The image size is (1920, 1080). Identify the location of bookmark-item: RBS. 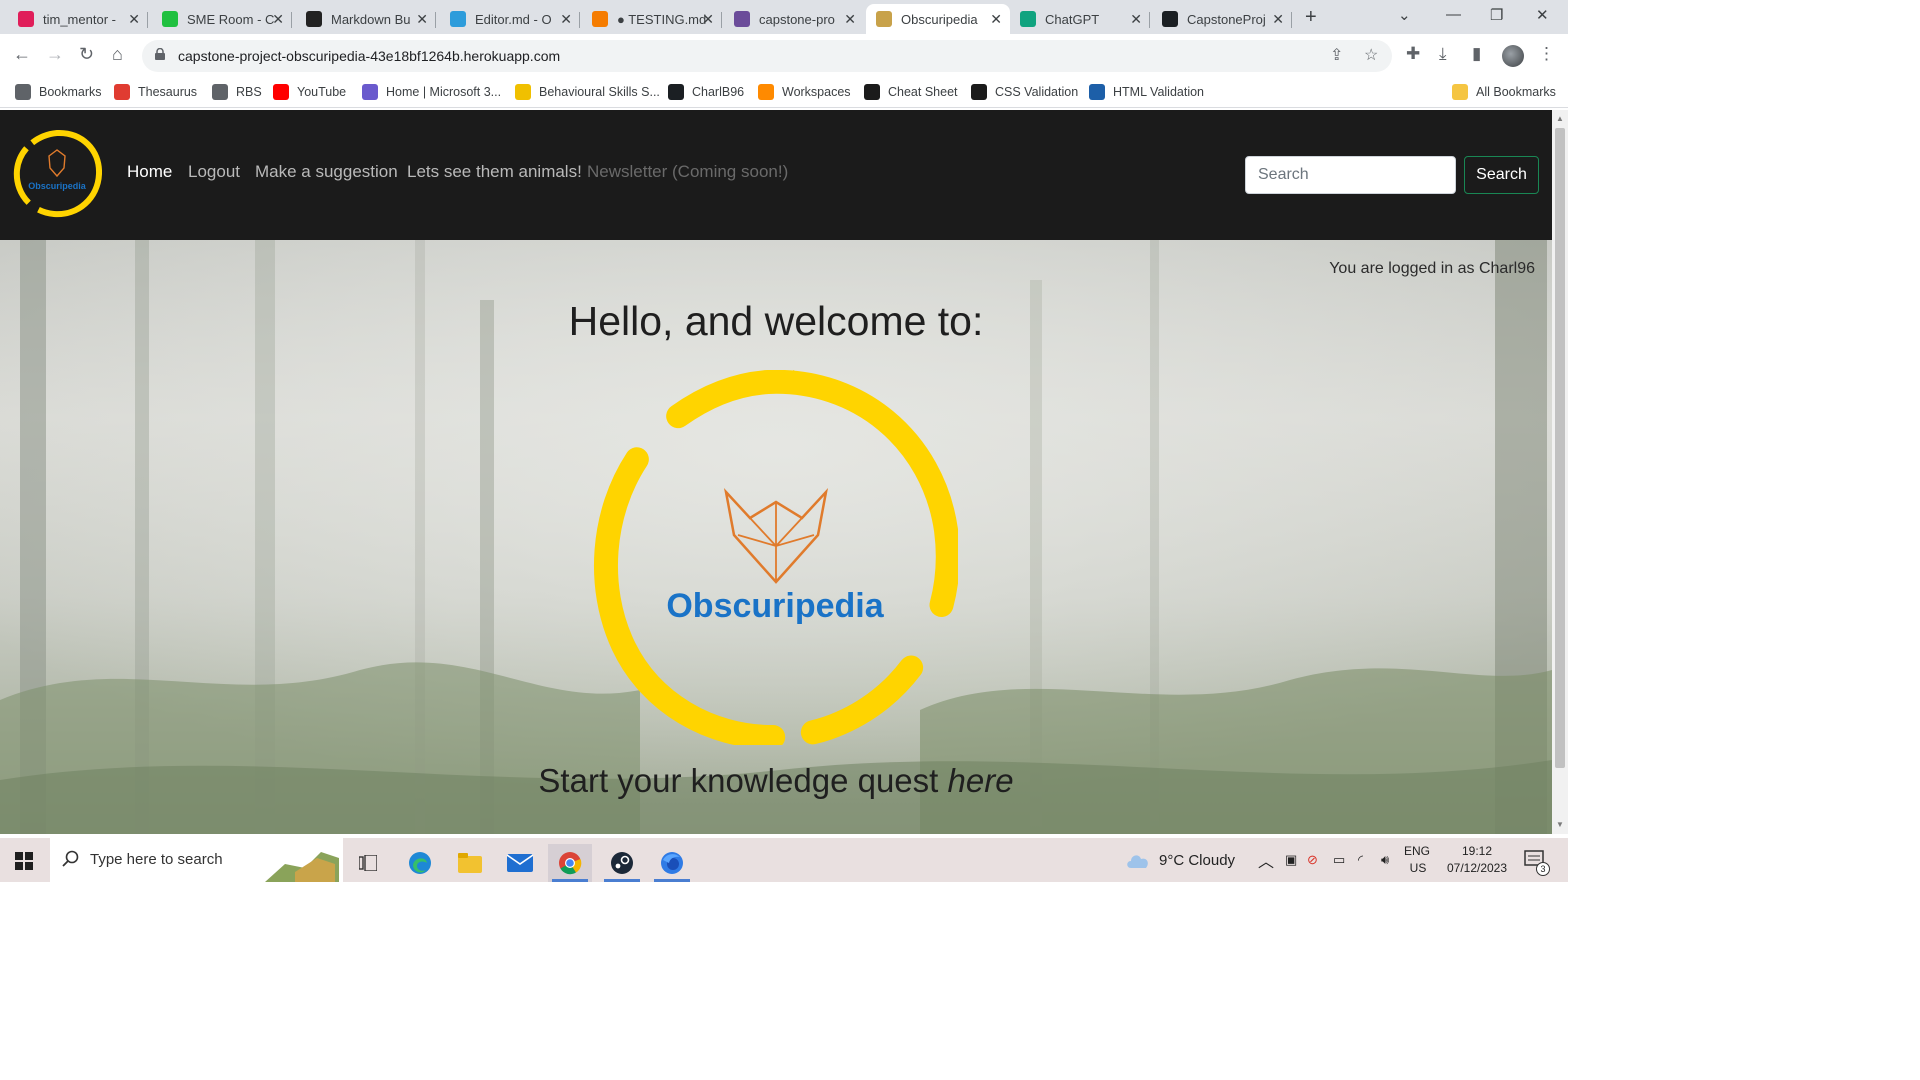
(237, 92).